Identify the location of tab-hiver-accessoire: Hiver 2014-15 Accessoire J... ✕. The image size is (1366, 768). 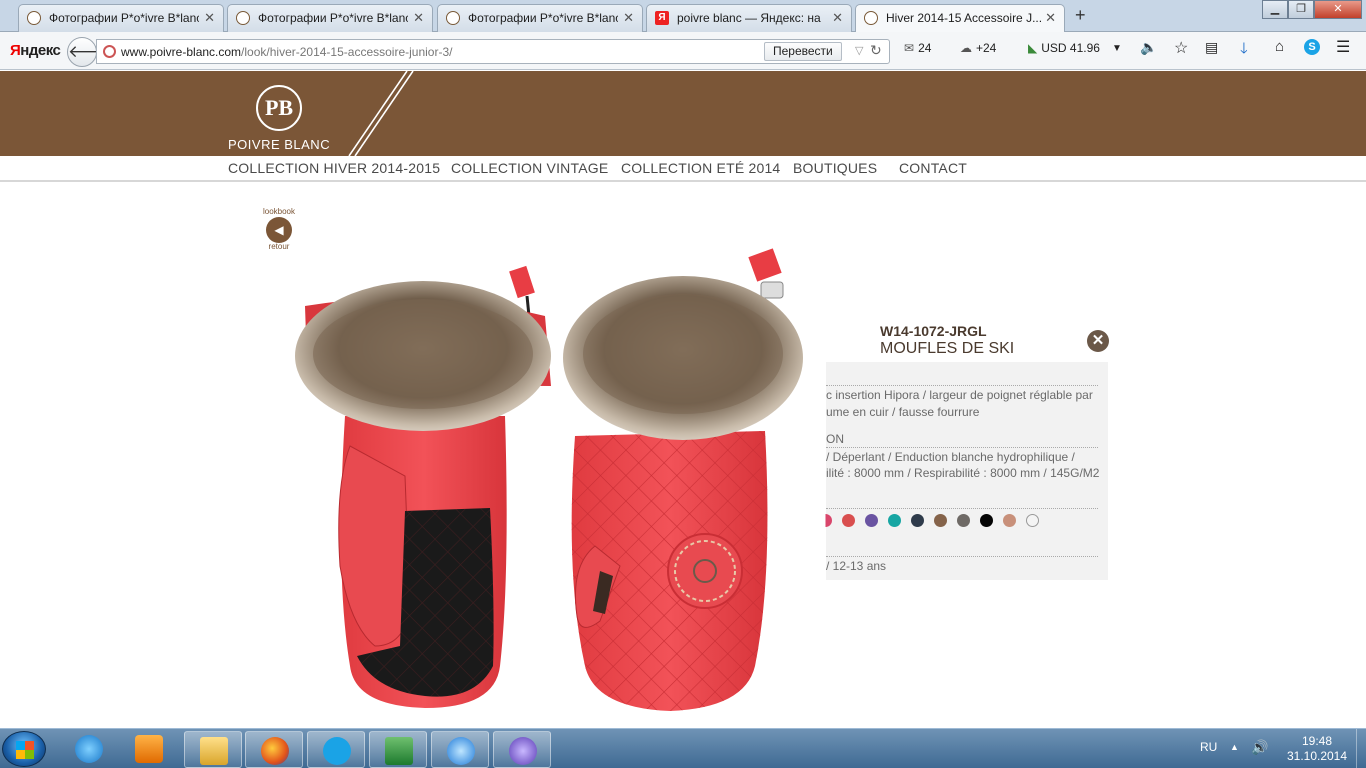
(960, 18).